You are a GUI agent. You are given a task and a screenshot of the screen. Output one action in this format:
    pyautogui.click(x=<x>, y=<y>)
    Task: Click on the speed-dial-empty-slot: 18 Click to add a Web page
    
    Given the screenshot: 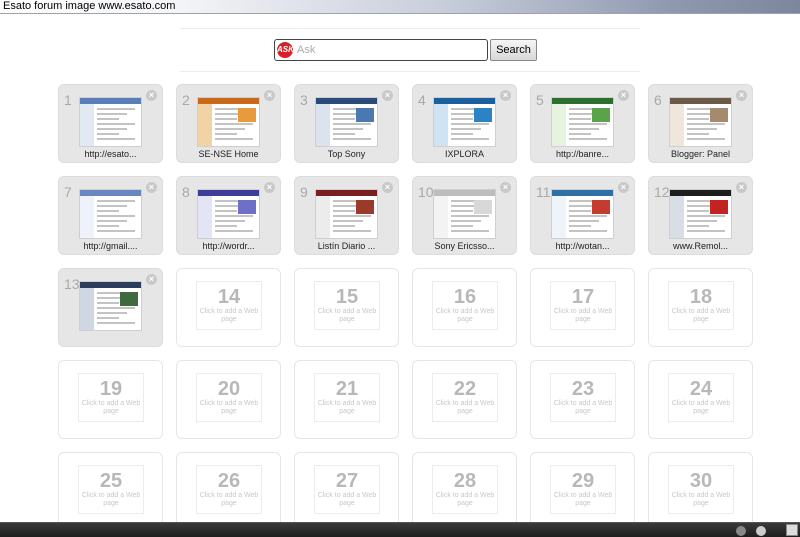 What is the action you would take?
    pyautogui.click(x=700, y=307)
    